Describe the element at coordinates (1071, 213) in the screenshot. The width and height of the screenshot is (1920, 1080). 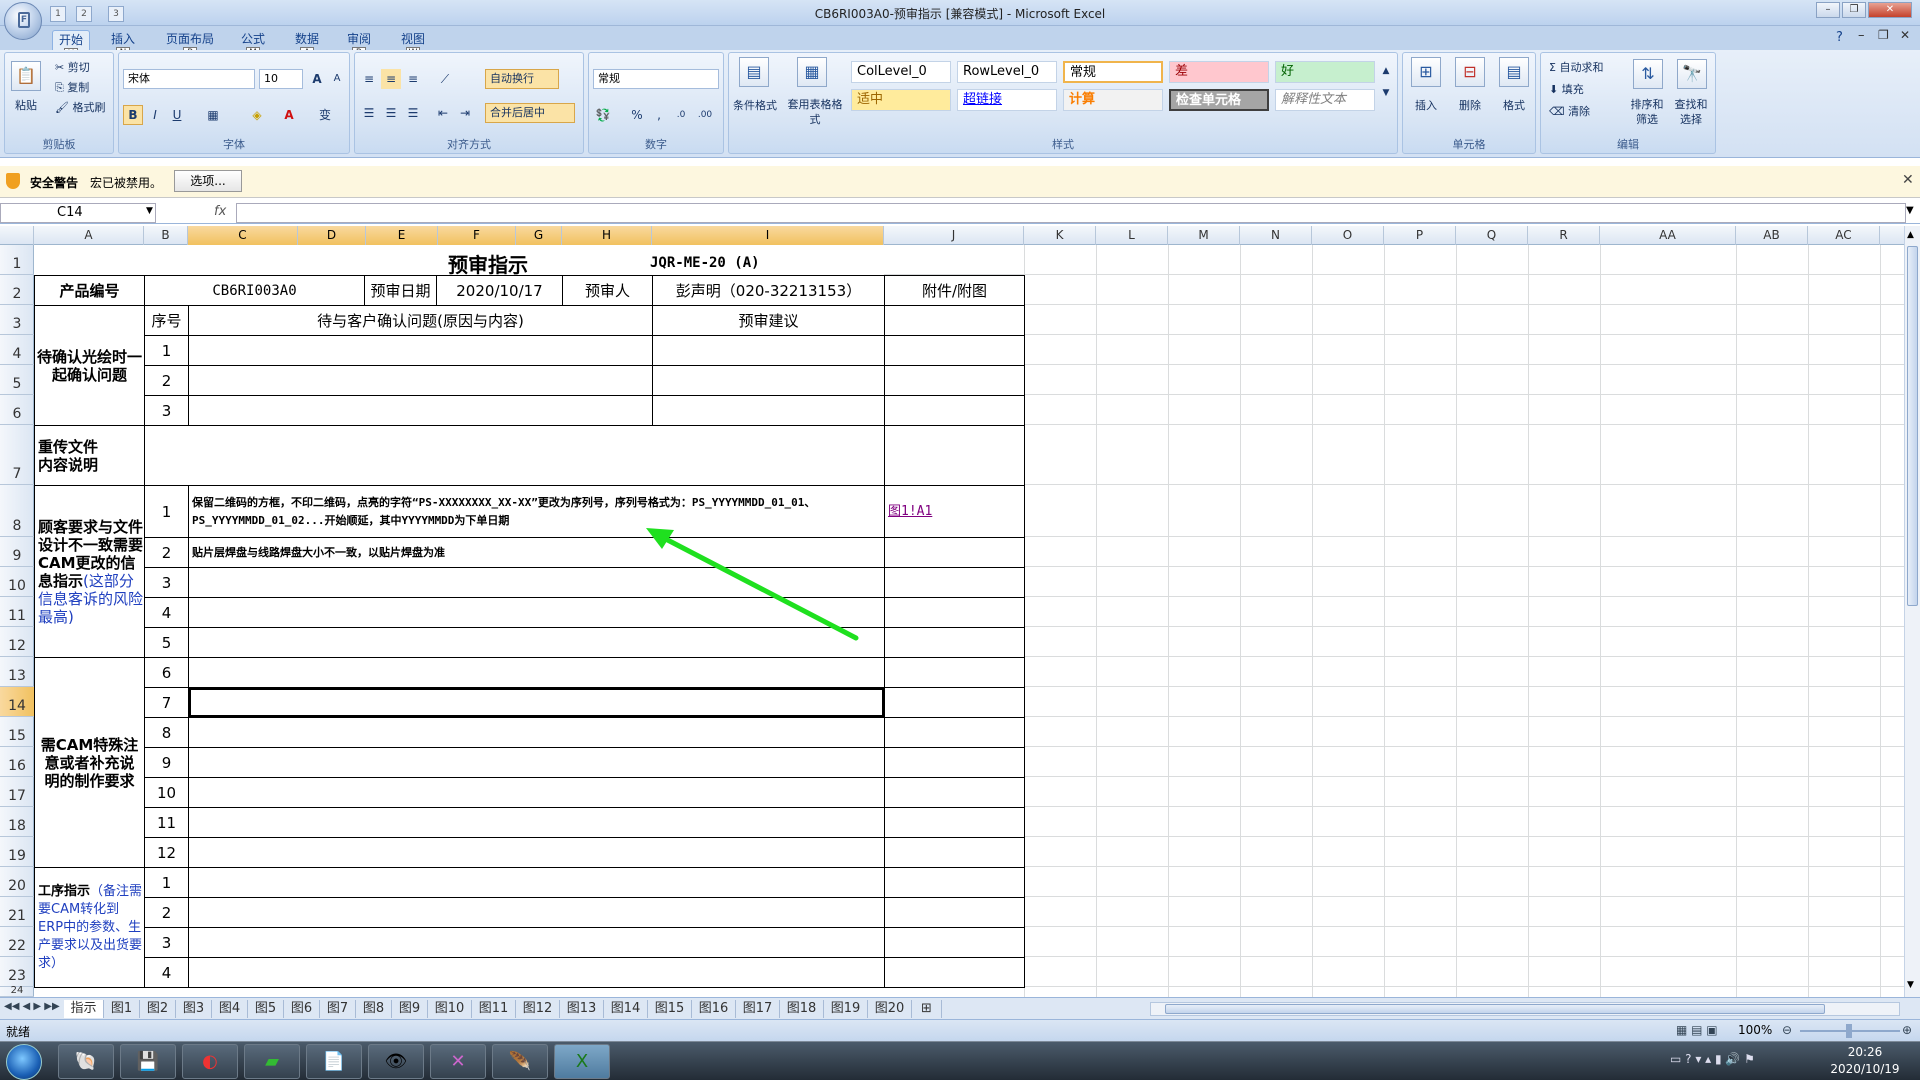
I see `formula-input` at that location.